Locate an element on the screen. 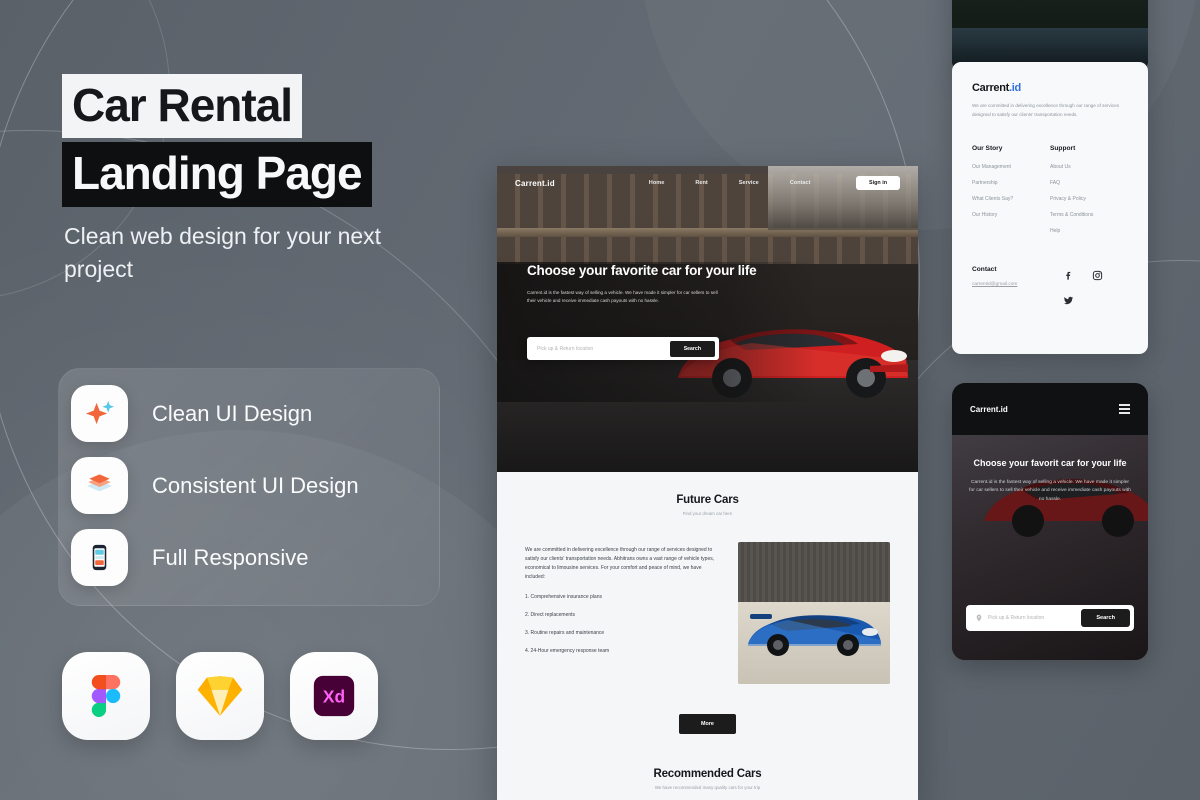 The height and width of the screenshot is (800, 1200). hamburger-menu-icon is located at coordinates (1124, 409).